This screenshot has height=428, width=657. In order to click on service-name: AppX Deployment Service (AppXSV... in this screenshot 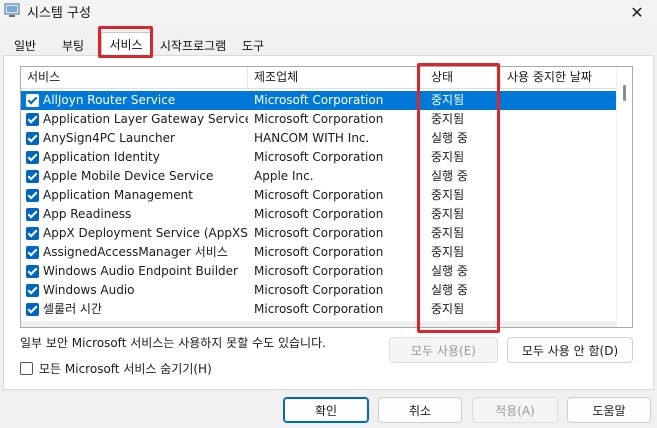, I will do `click(145, 233)`.